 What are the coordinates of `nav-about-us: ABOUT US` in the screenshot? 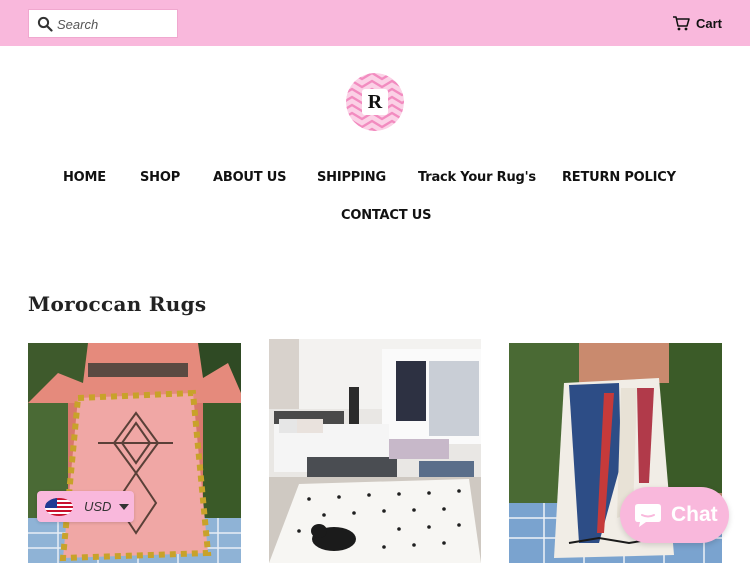 It's located at (249, 177).